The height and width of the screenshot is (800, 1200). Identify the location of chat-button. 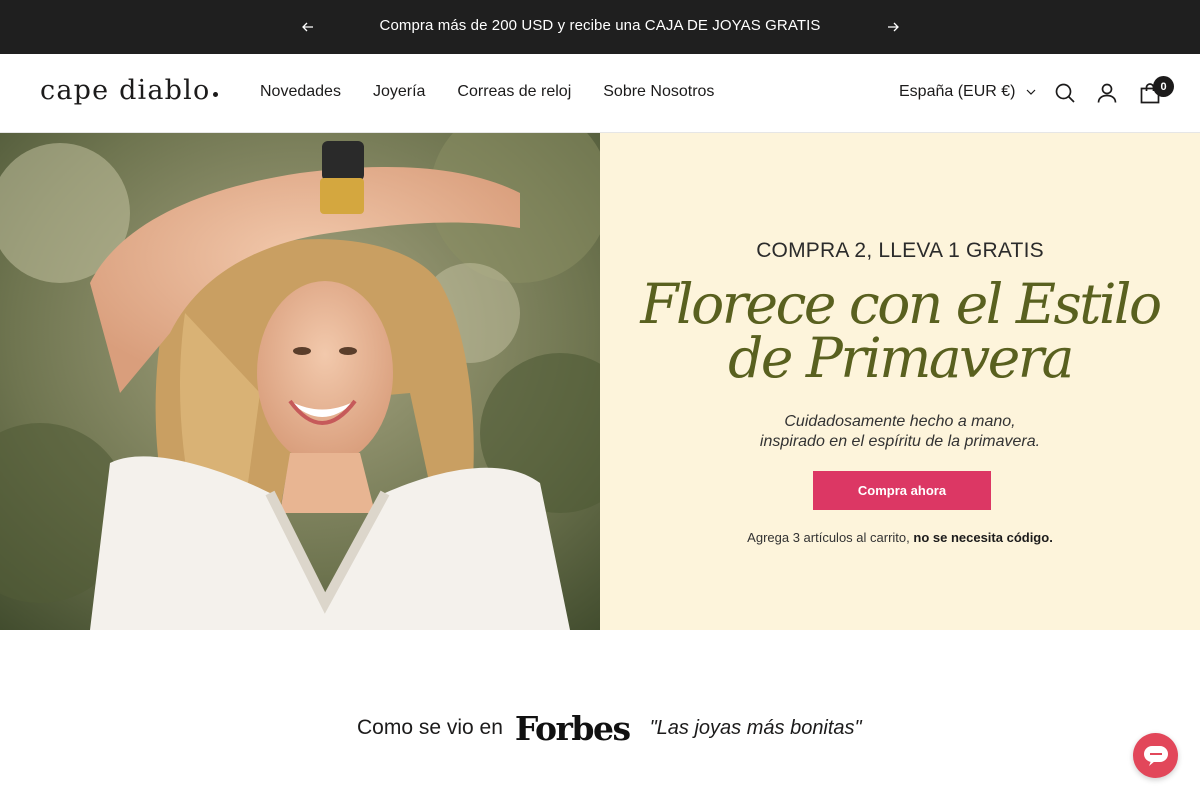
(1155, 755).